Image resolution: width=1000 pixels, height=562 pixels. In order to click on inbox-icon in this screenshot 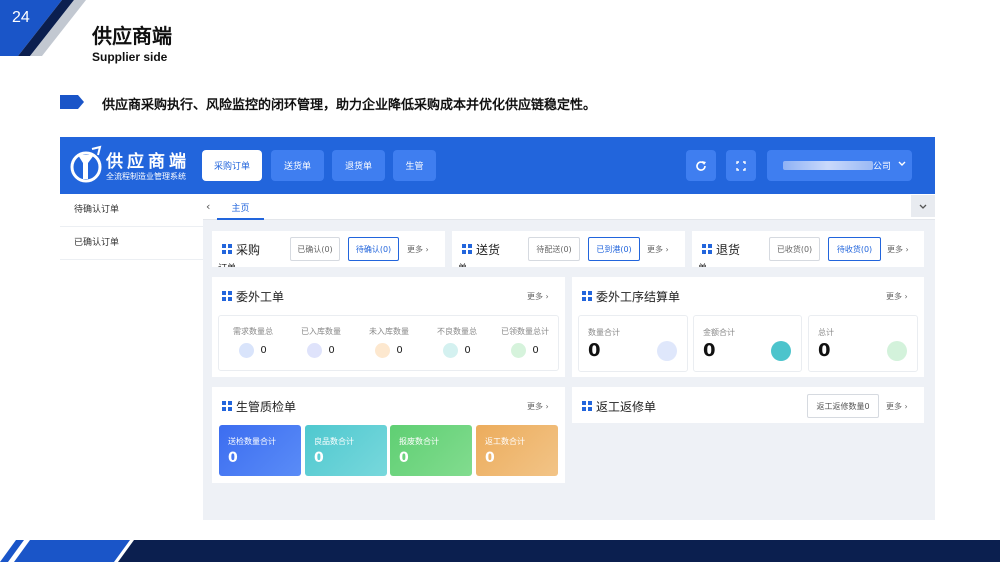, I will do `click(315, 350)`.